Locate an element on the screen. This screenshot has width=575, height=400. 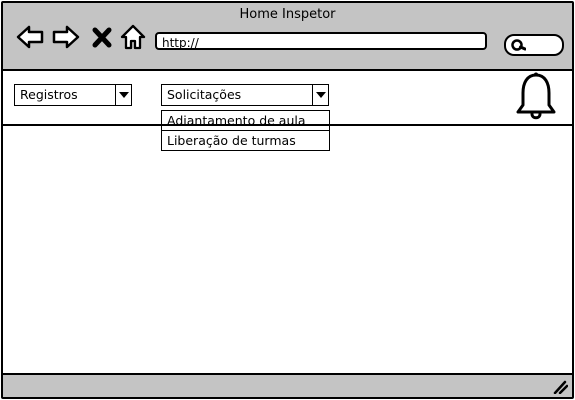
window-title: Home Inspetor is located at coordinates (287, 14).